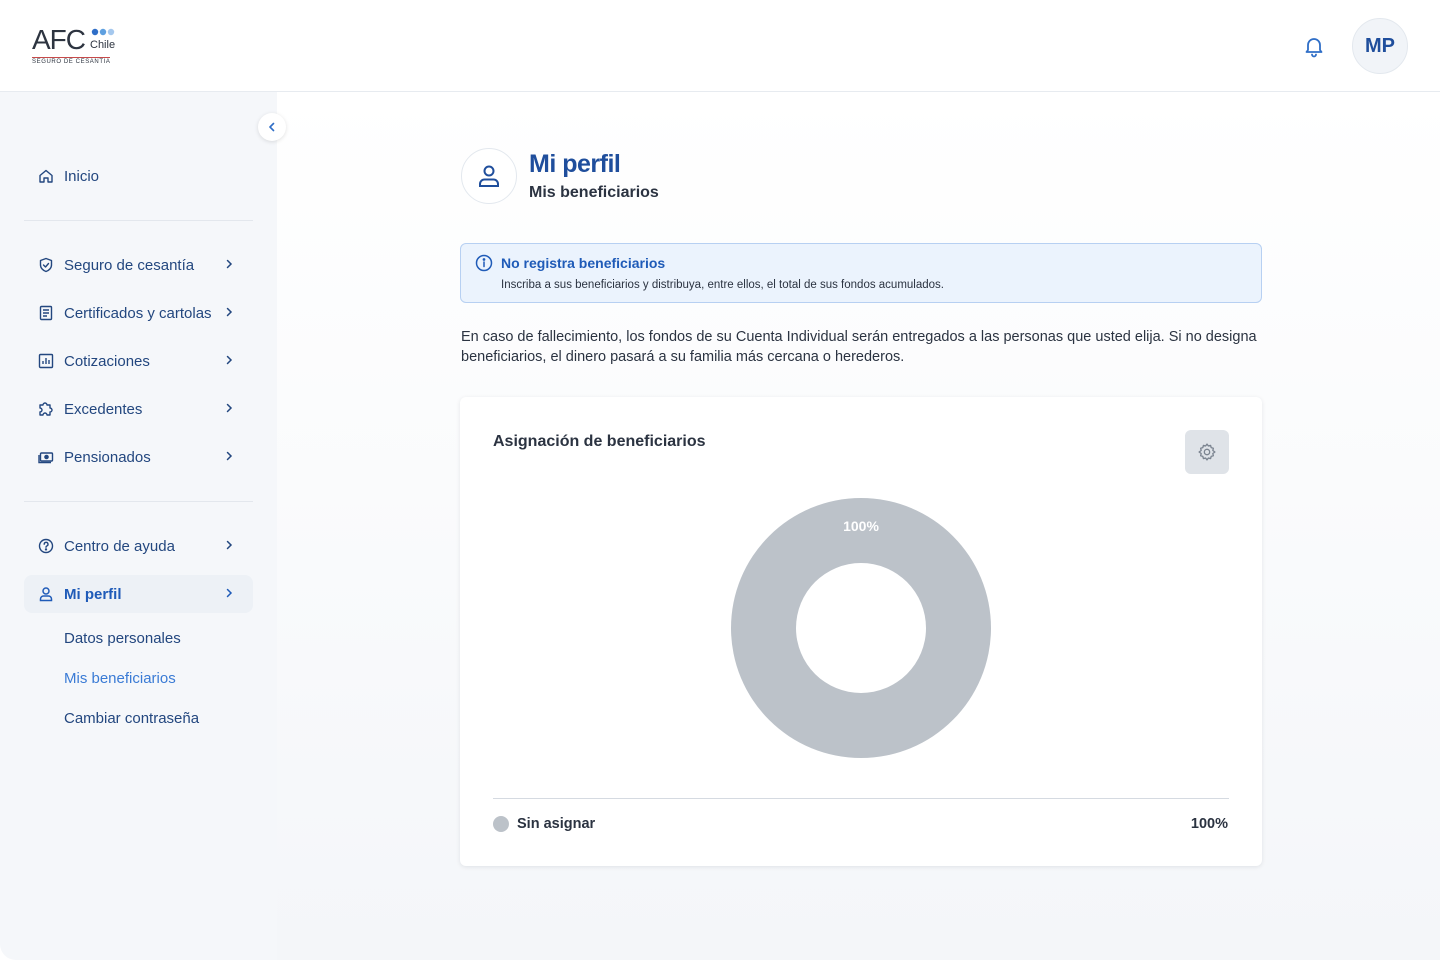 The width and height of the screenshot is (1440, 960). What do you see at coordinates (46, 457) in the screenshot?
I see `cash-icon` at bounding box center [46, 457].